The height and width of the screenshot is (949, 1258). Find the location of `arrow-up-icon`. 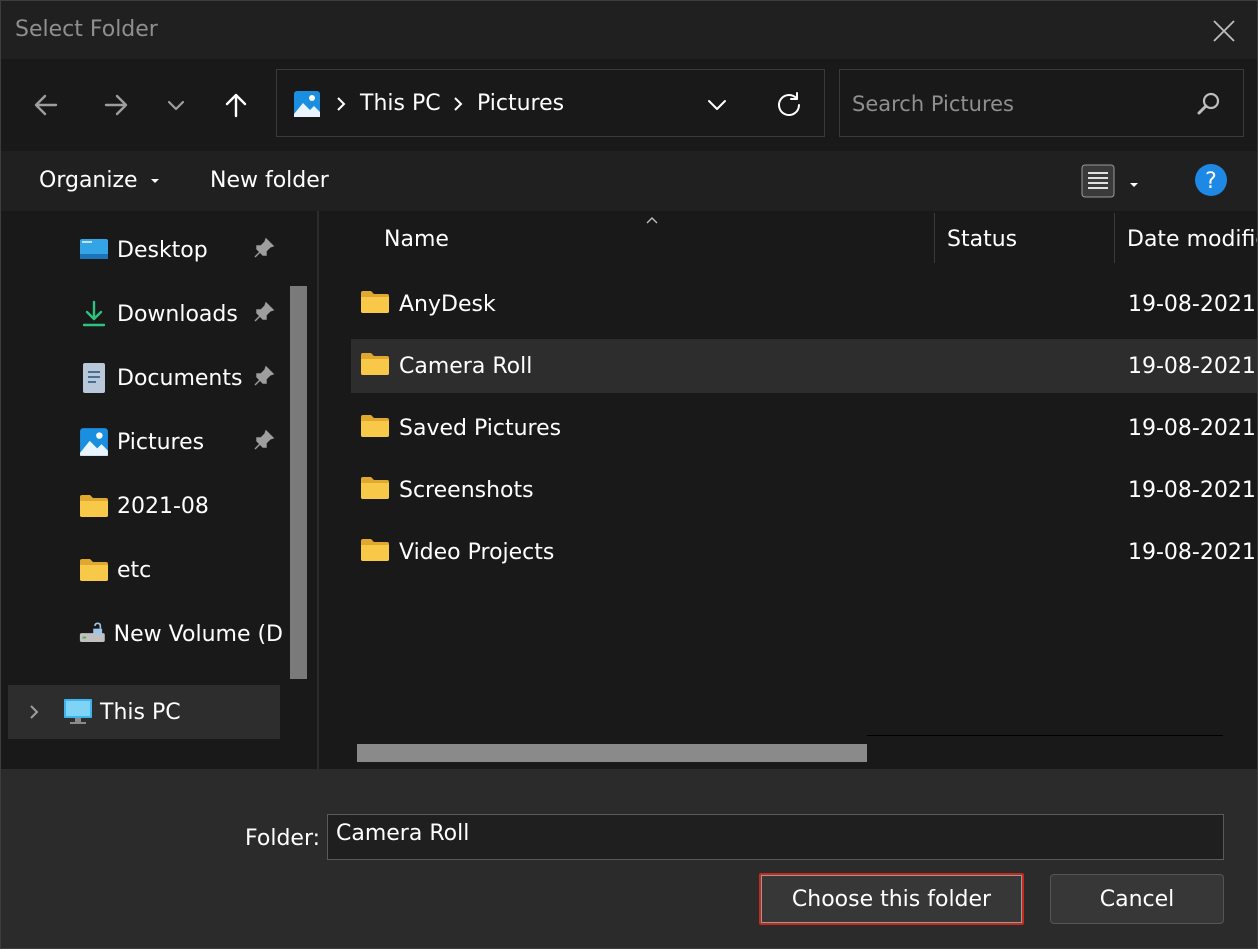

arrow-up-icon is located at coordinates (236, 105).